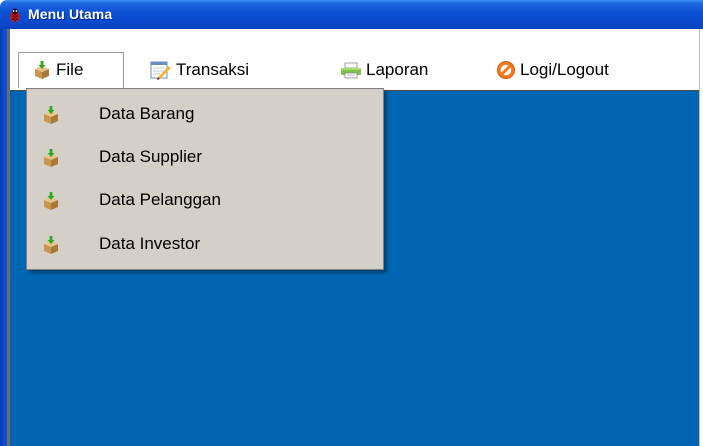 This screenshot has width=703, height=446. What do you see at coordinates (151, 156) in the screenshot?
I see `menu-item-label: Data Supplier` at bounding box center [151, 156].